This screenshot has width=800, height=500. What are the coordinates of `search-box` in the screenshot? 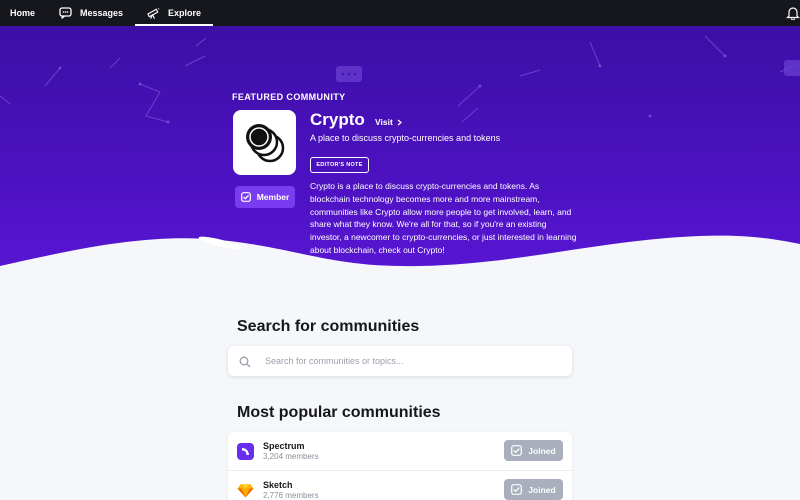 It's located at (400, 361).